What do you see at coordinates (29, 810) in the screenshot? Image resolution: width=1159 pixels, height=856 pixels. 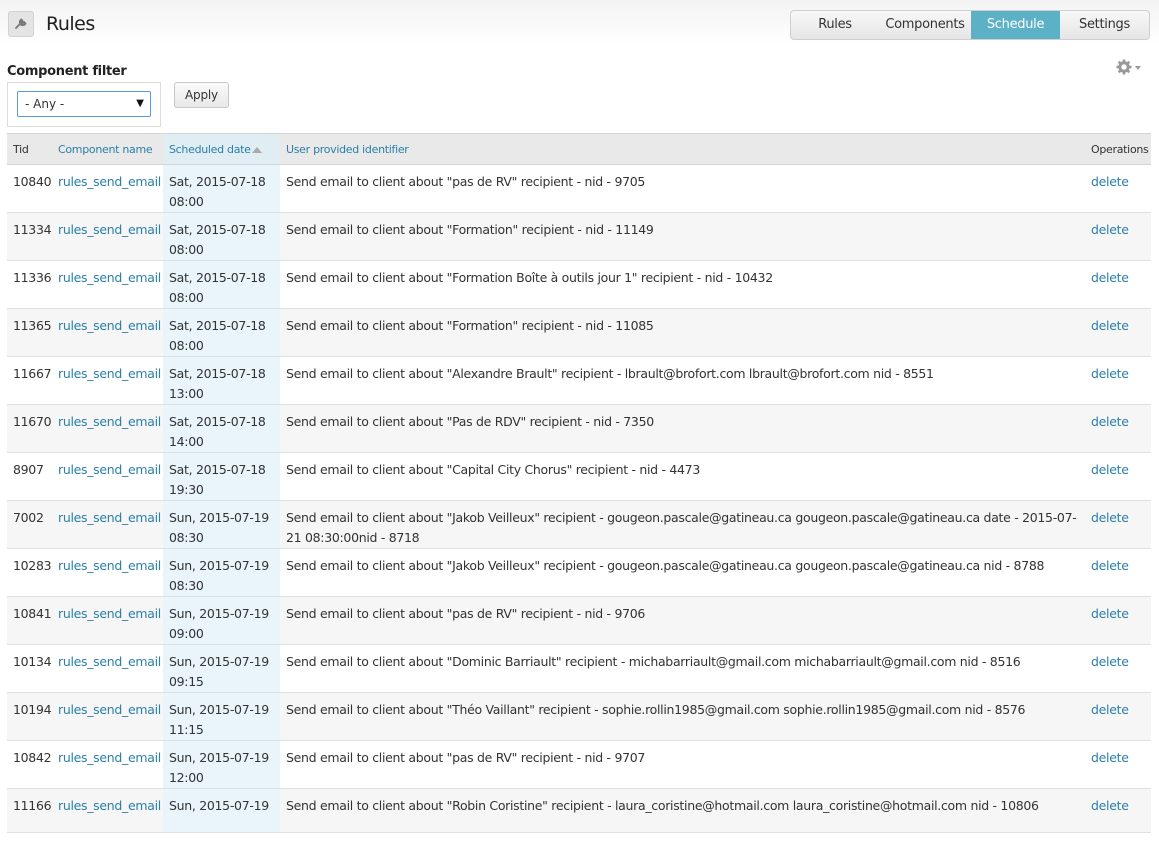 I see `tid-cell: 11166` at bounding box center [29, 810].